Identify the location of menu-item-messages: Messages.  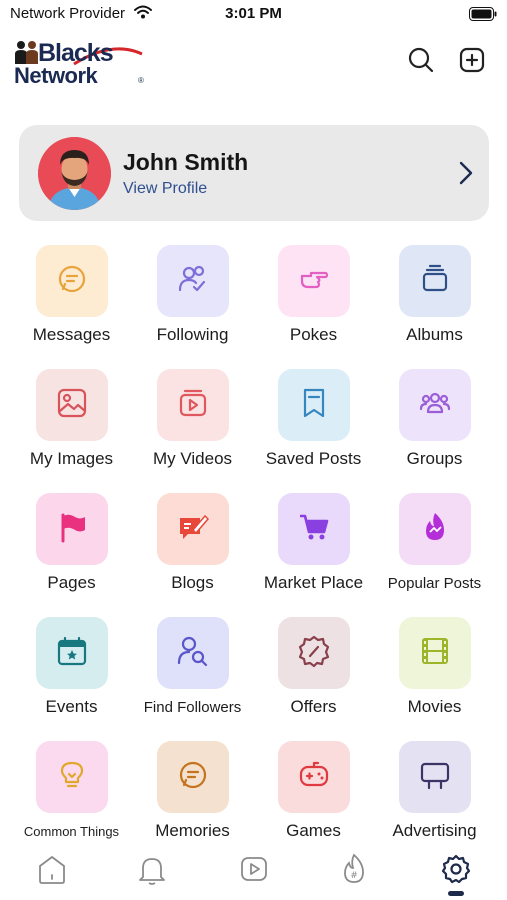
(71, 305).